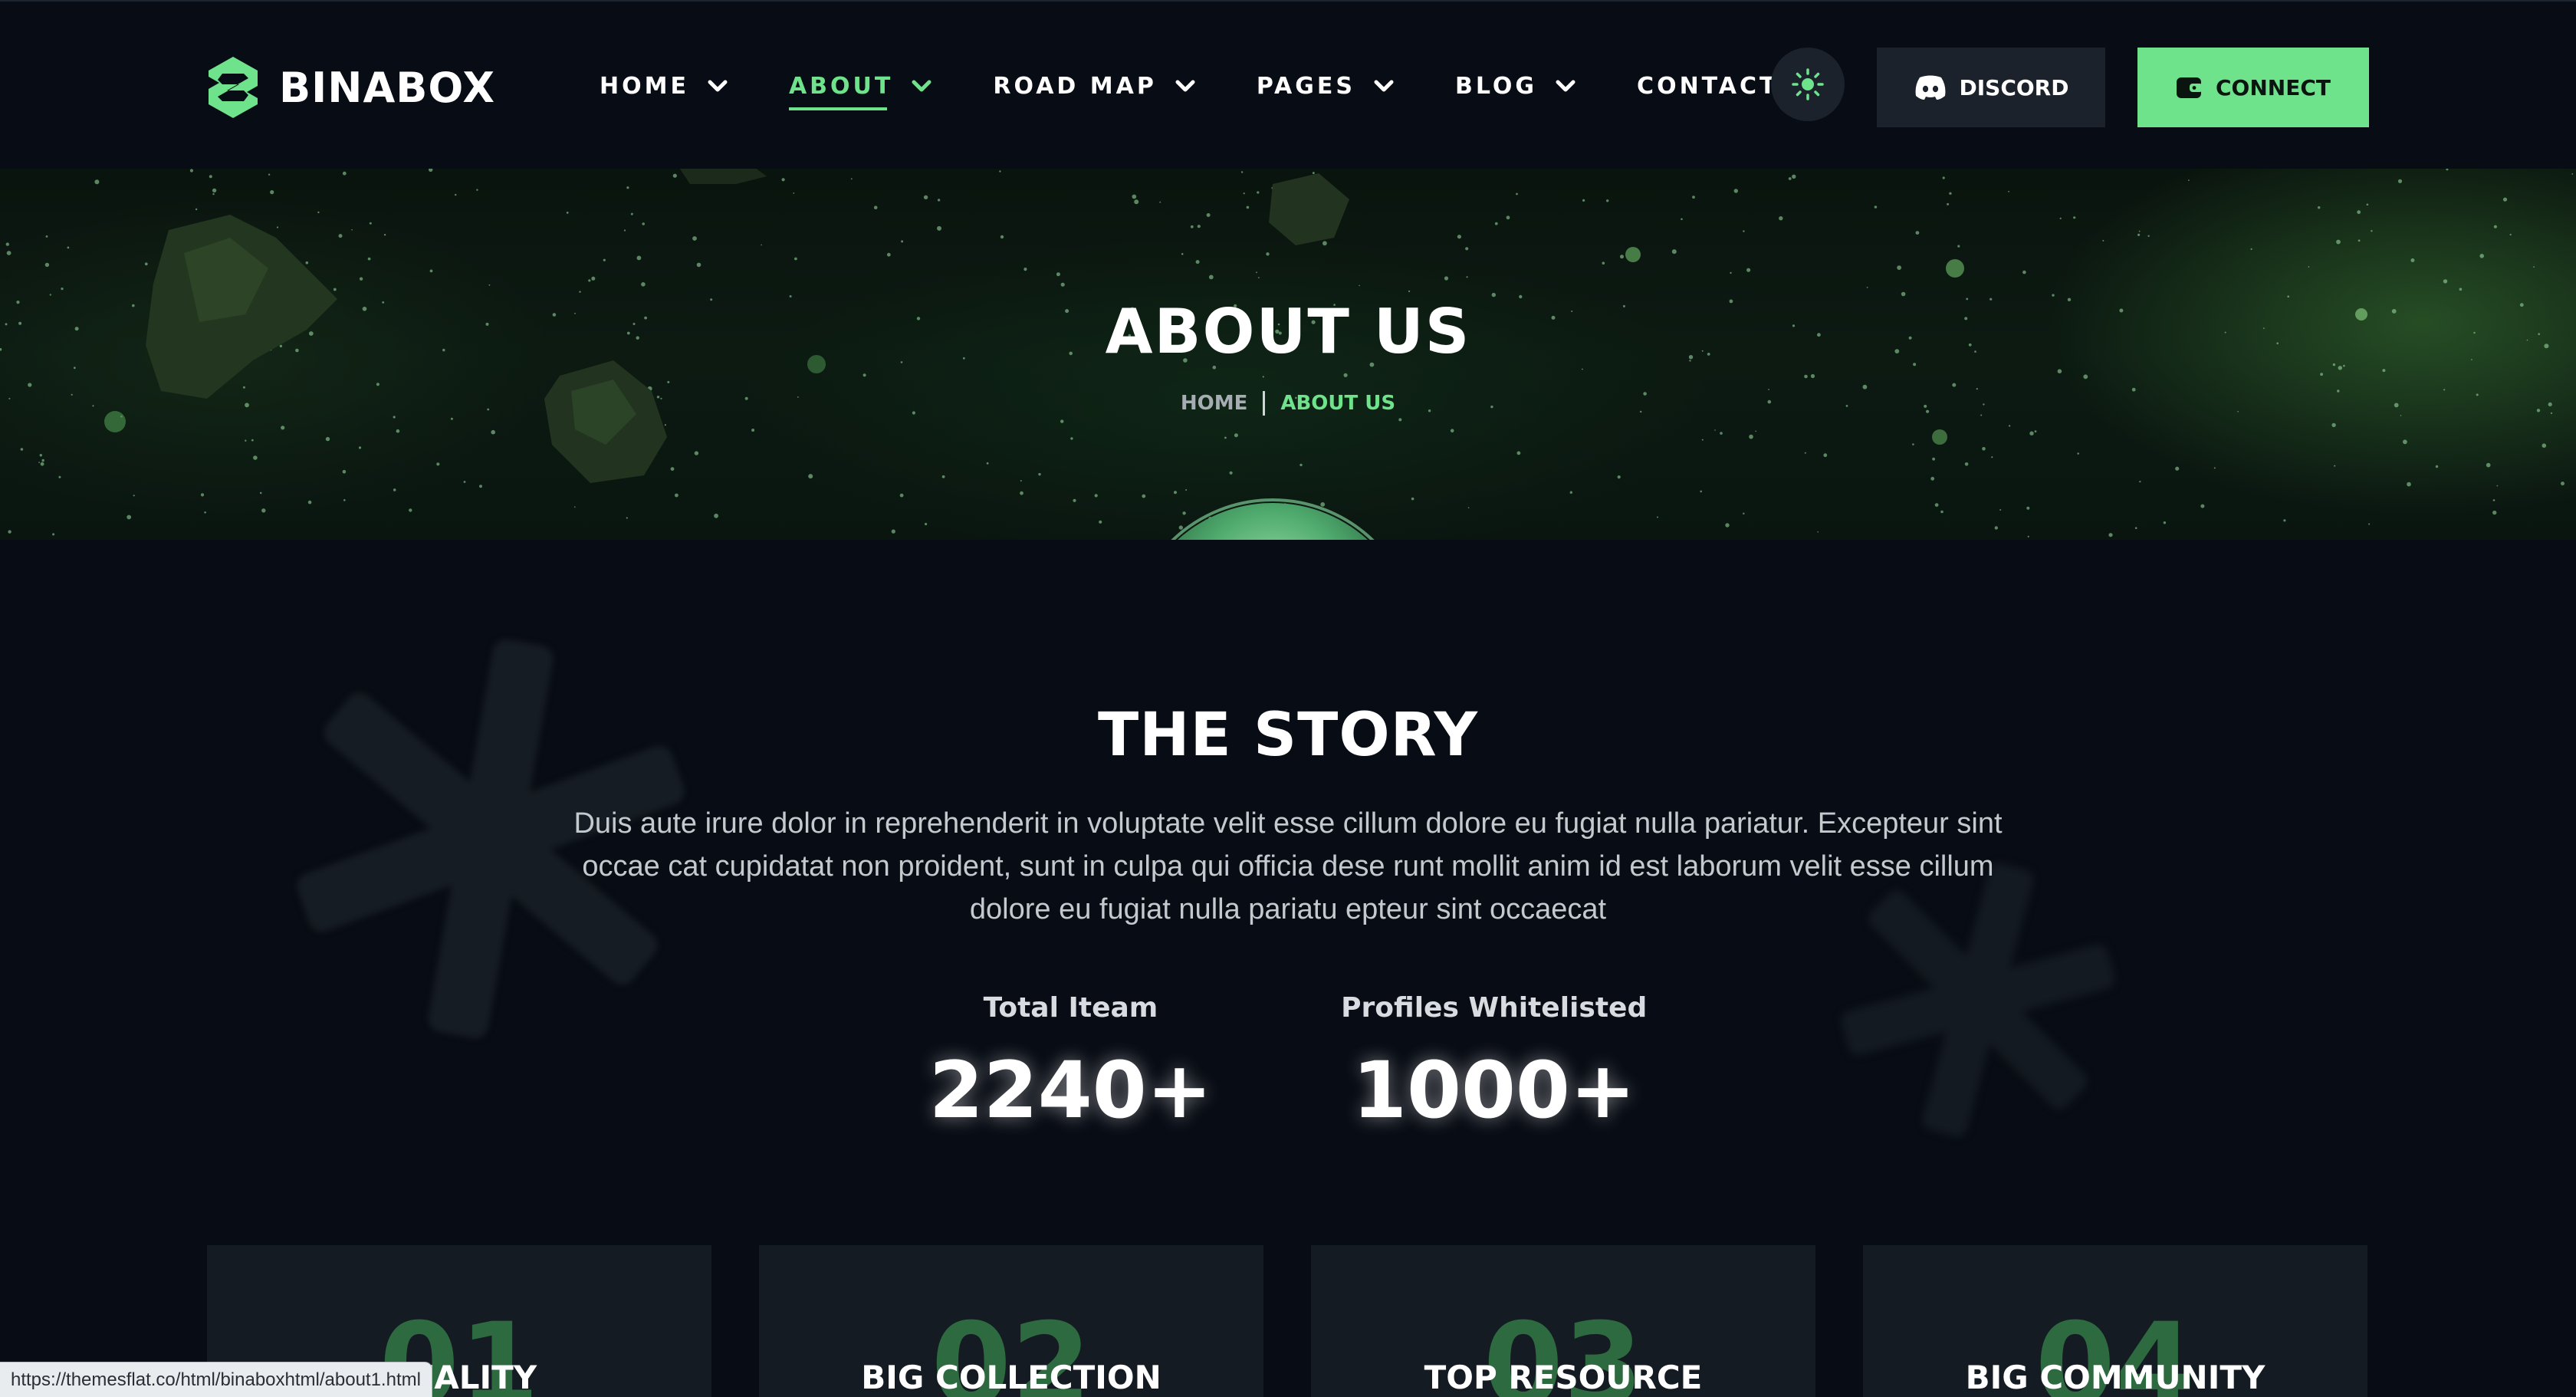  Describe the element at coordinates (2014, 87) in the screenshot. I see `discord-label: DISCORD` at that location.